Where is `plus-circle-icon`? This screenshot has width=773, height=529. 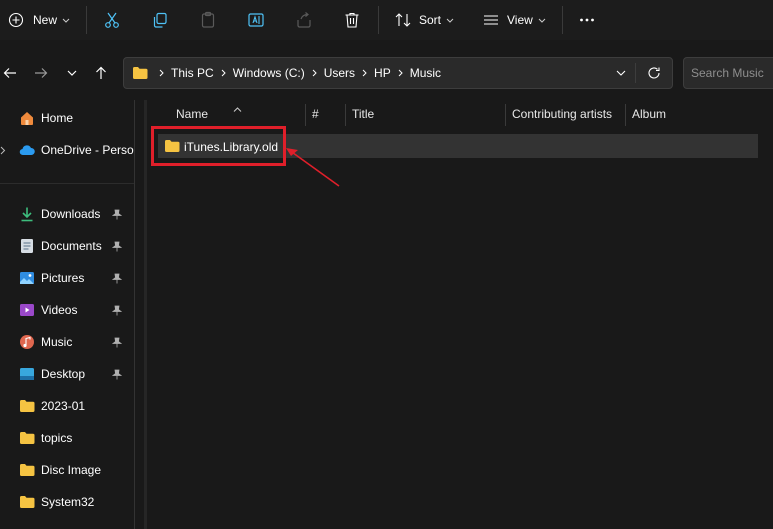 plus-circle-icon is located at coordinates (16, 20).